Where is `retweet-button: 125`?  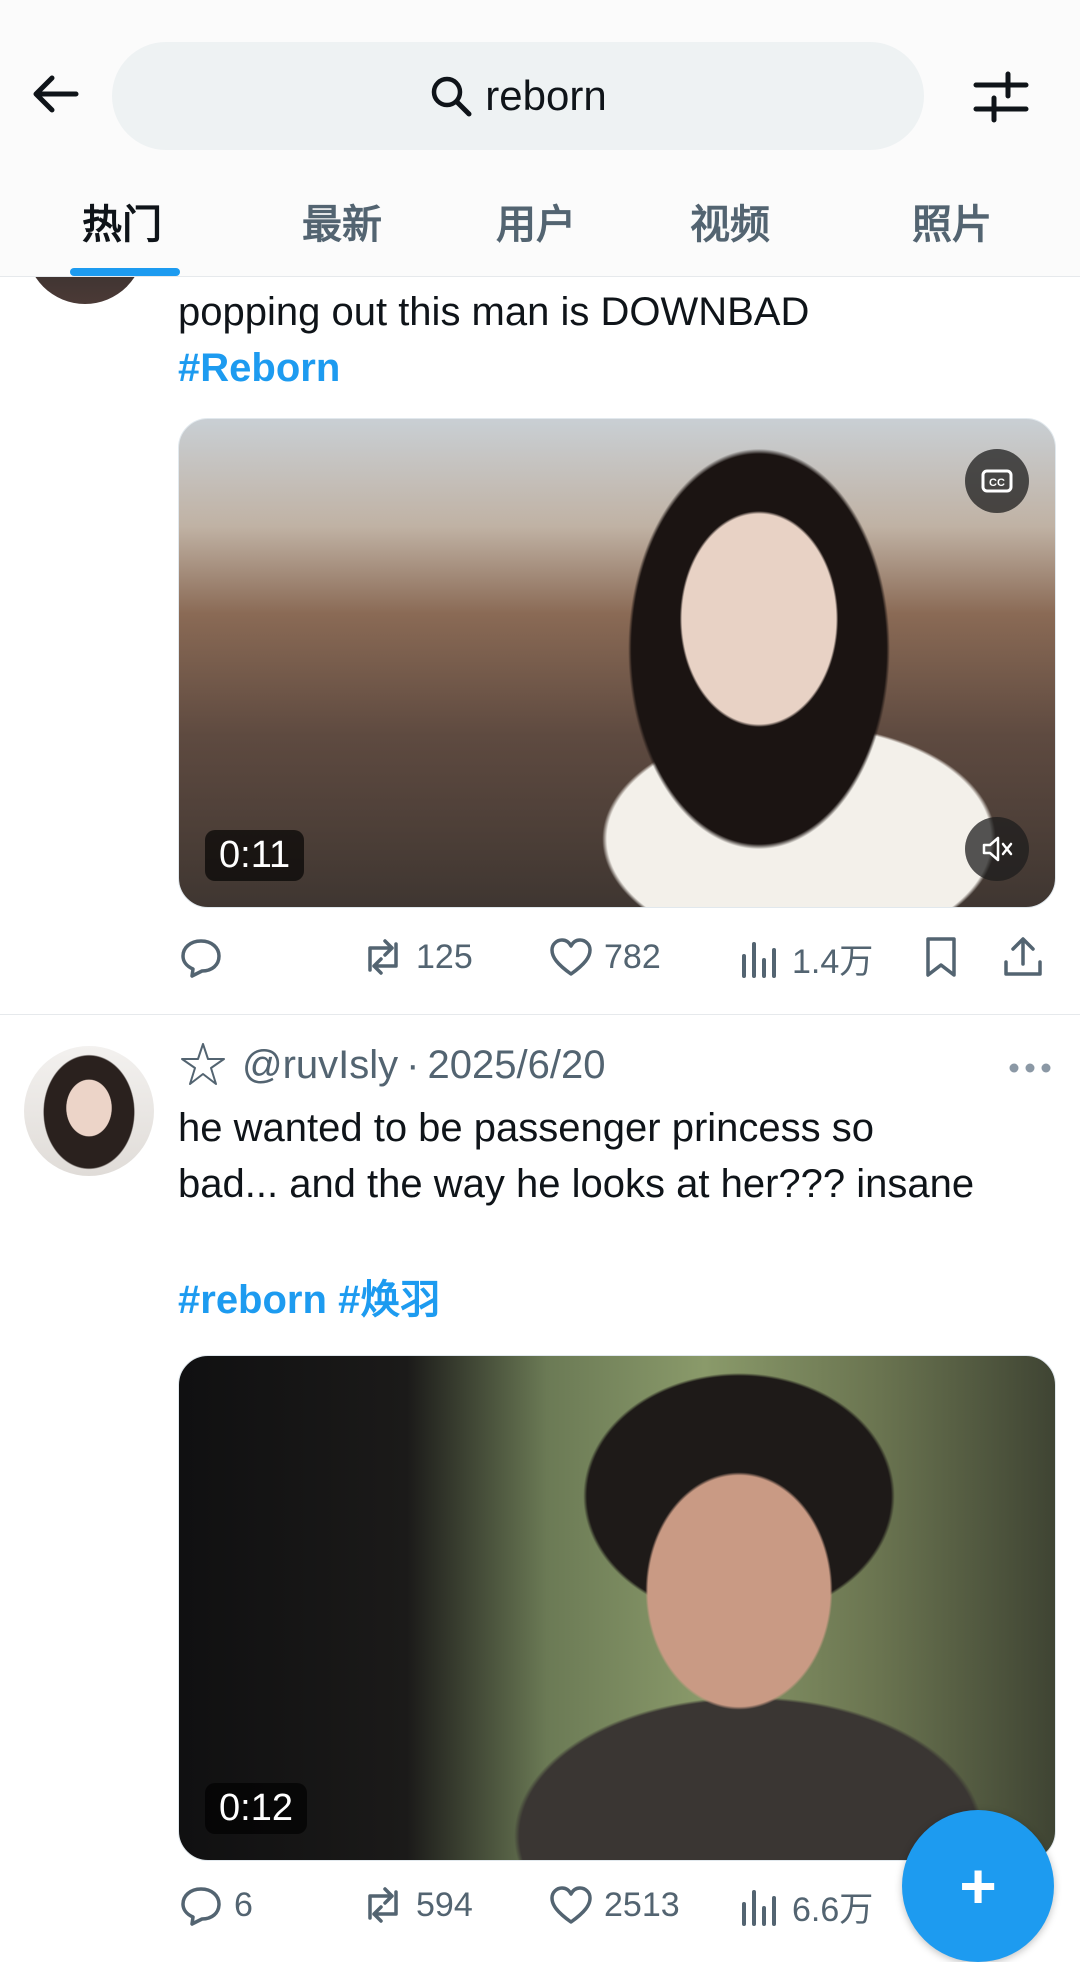
retweet-button: 125 is located at coordinates (416, 957).